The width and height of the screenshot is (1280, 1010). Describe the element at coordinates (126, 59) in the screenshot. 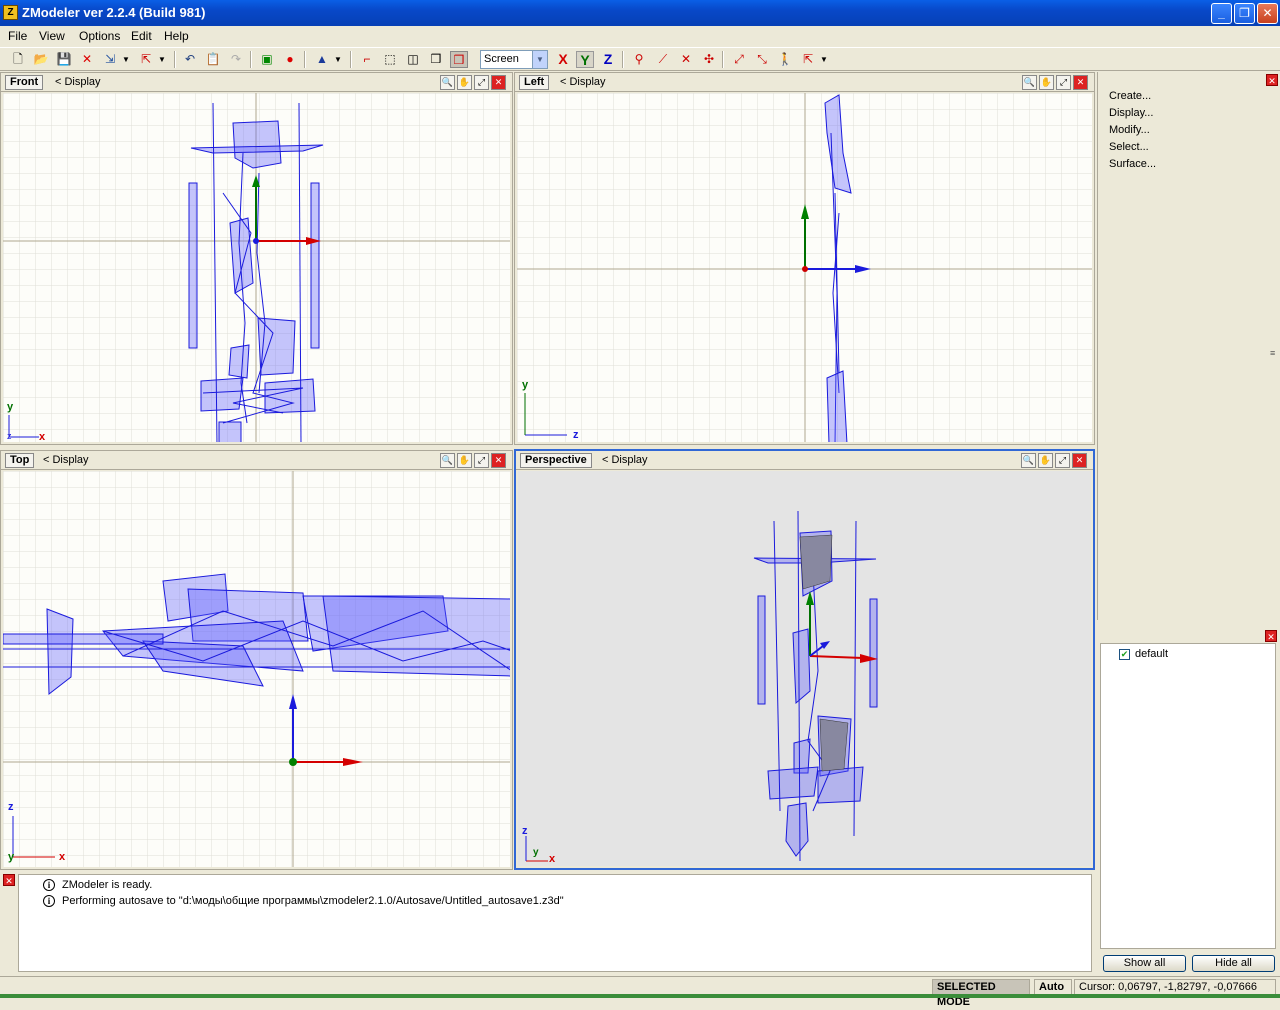

I see `import-dropdown-icon: ▼` at that location.